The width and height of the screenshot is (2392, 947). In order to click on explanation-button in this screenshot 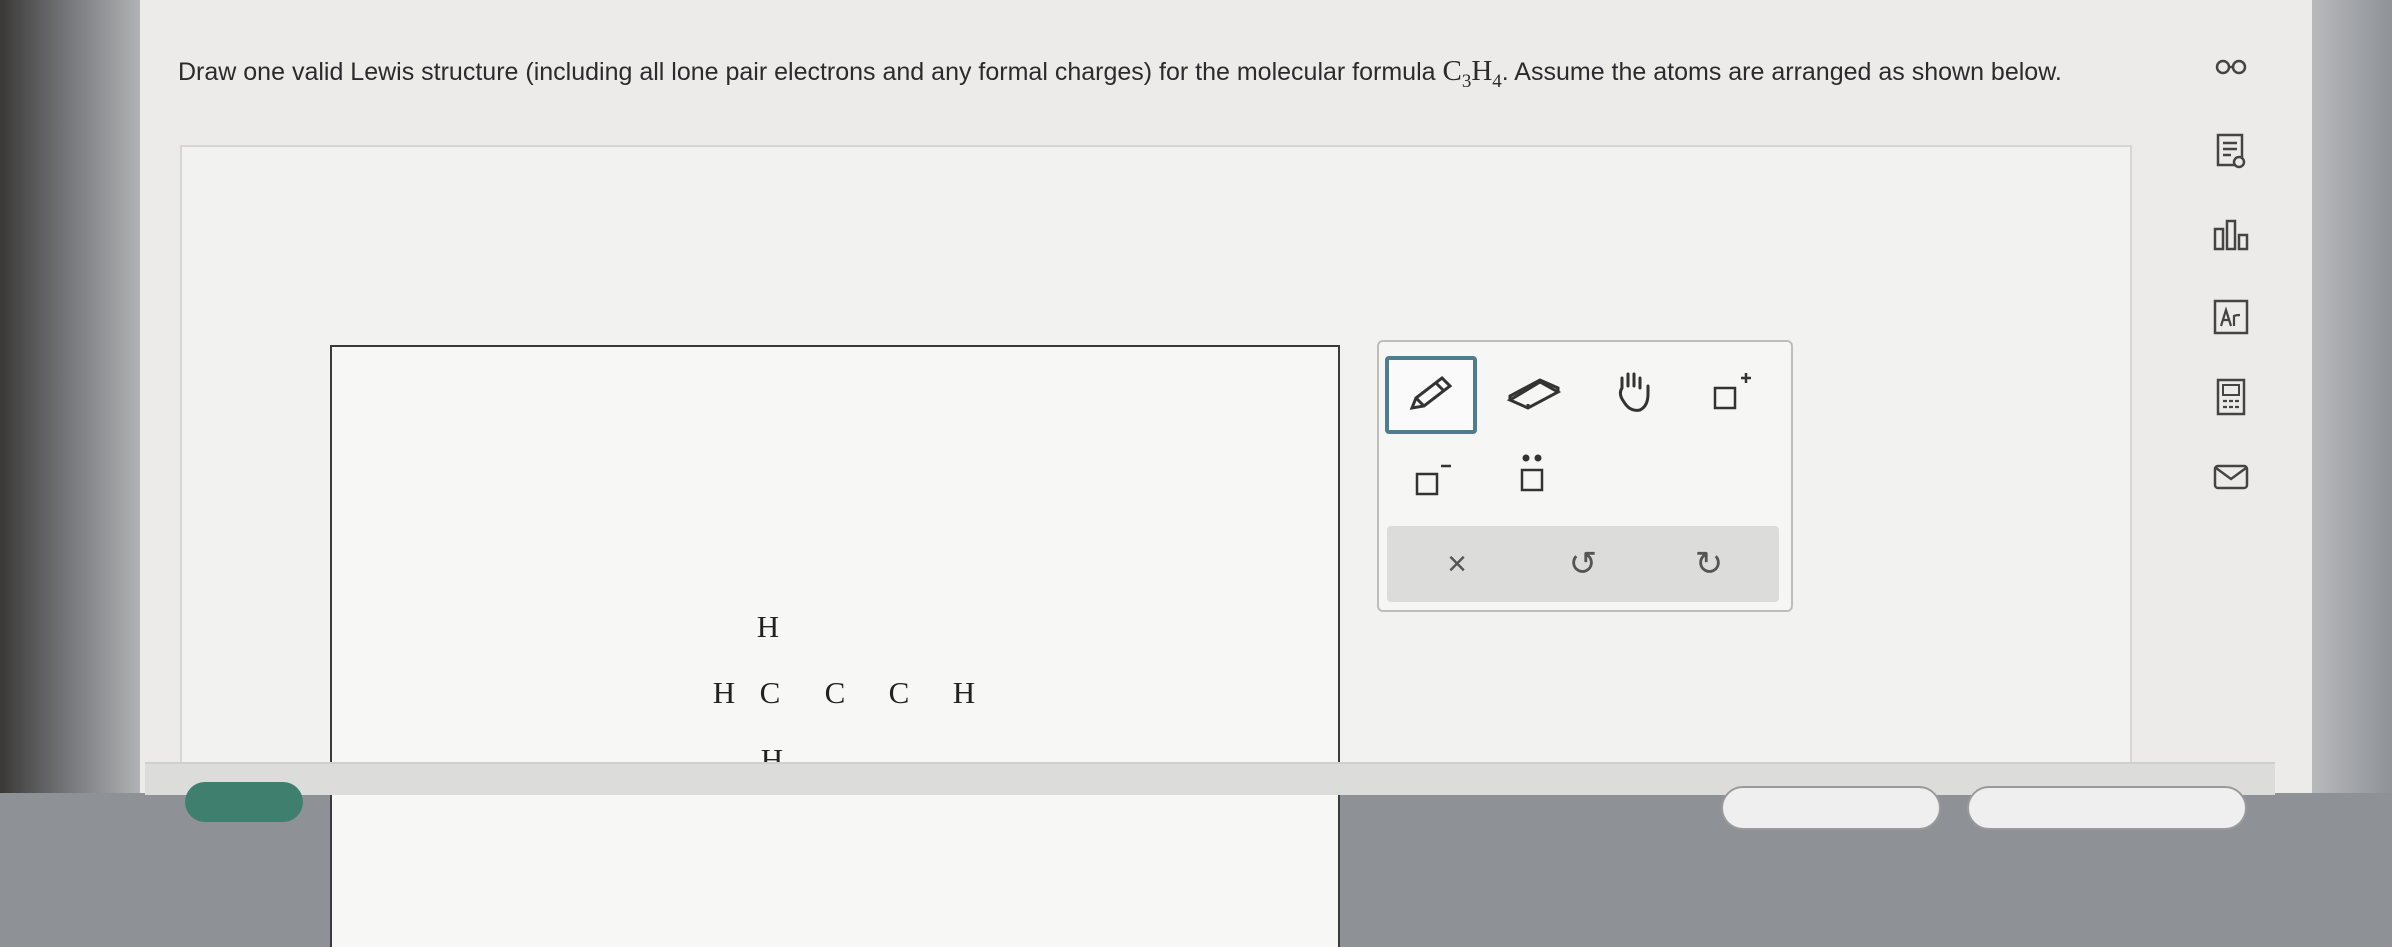, I will do `click(244, 802)`.